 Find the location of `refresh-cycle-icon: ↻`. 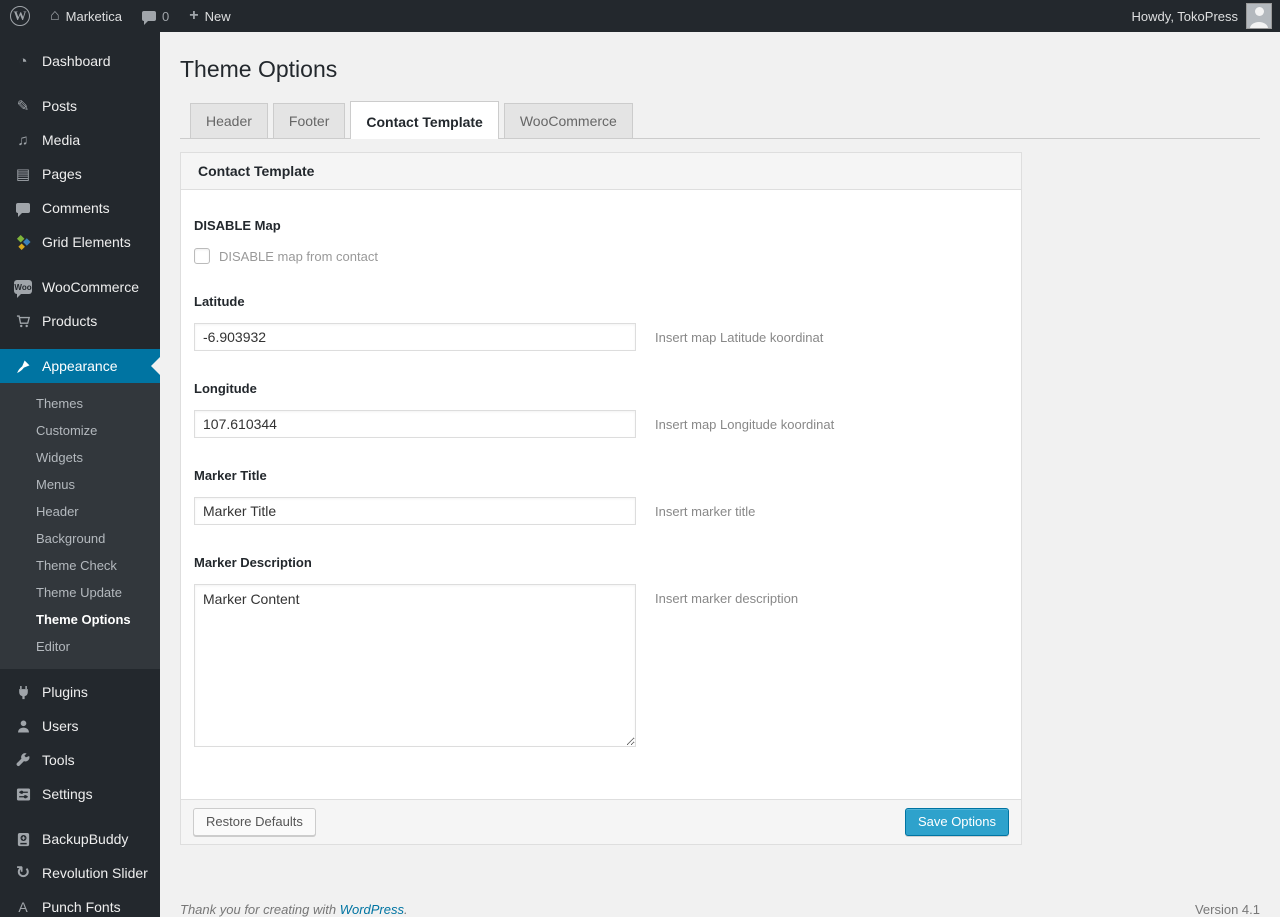

refresh-cycle-icon: ↻ is located at coordinates (23, 872).